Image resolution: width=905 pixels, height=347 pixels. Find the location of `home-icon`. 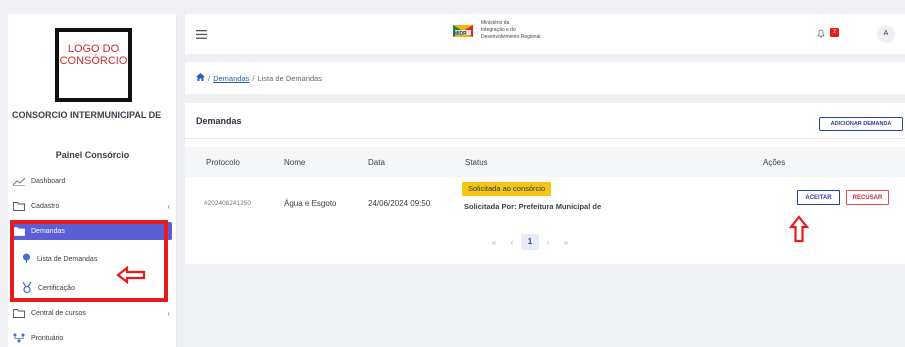

home-icon is located at coordinates (200, 78).